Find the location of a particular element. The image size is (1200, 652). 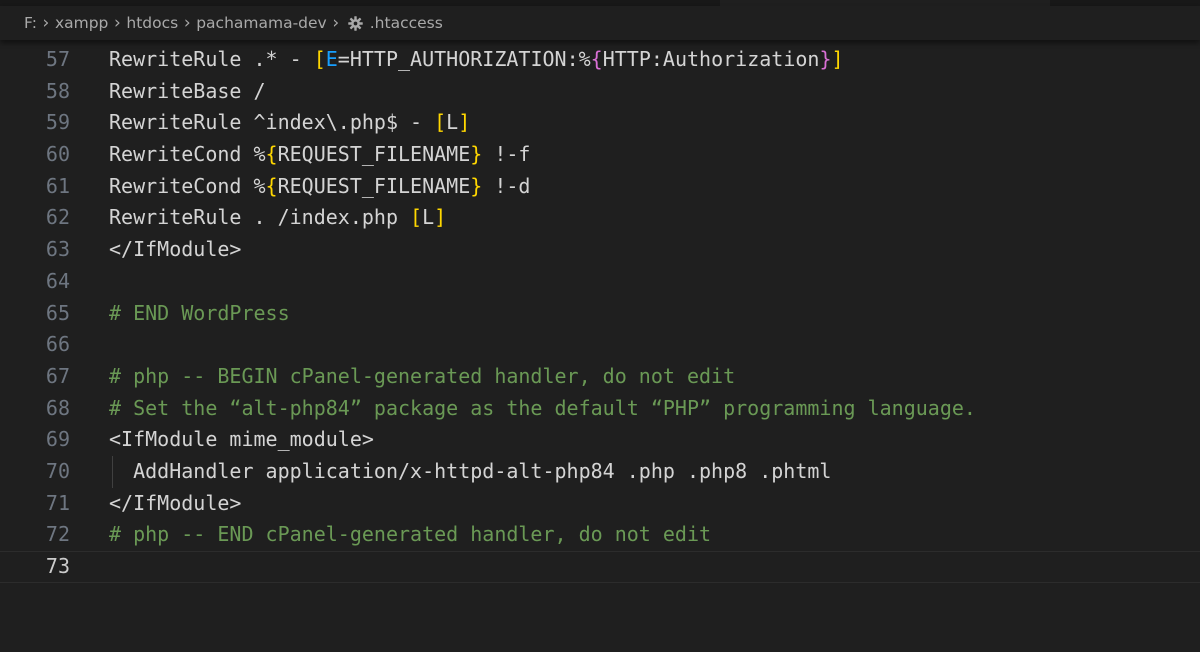

line-number: 68 is located at coordinates (57, 407).